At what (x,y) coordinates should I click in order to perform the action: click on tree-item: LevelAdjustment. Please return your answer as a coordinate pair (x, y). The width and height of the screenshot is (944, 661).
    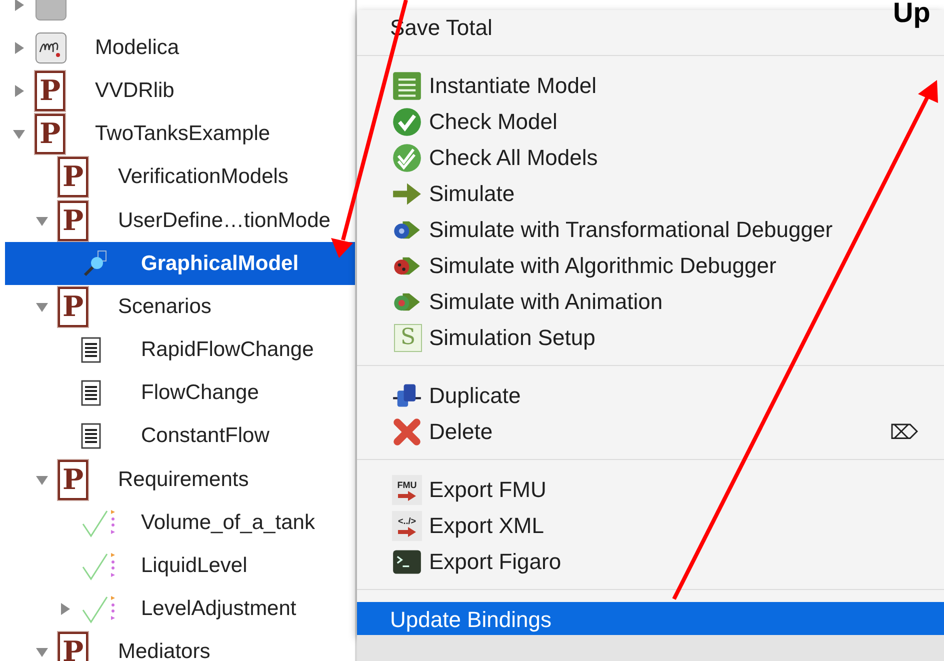
    Looking at the image, I should click on (180, 609).